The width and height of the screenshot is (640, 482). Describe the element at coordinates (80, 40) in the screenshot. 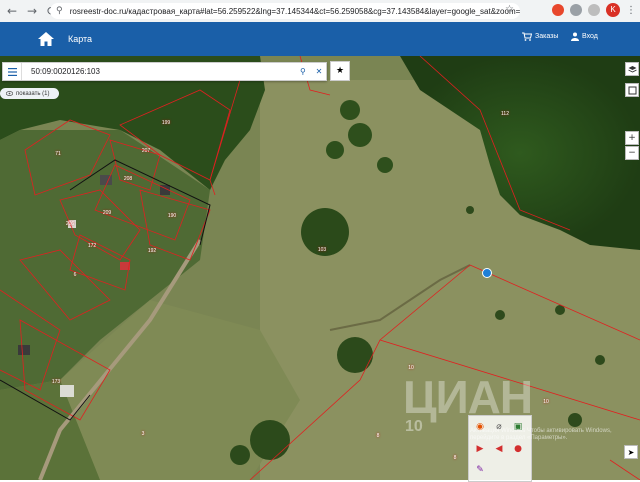

I see `tab-map: Карта` at that location.